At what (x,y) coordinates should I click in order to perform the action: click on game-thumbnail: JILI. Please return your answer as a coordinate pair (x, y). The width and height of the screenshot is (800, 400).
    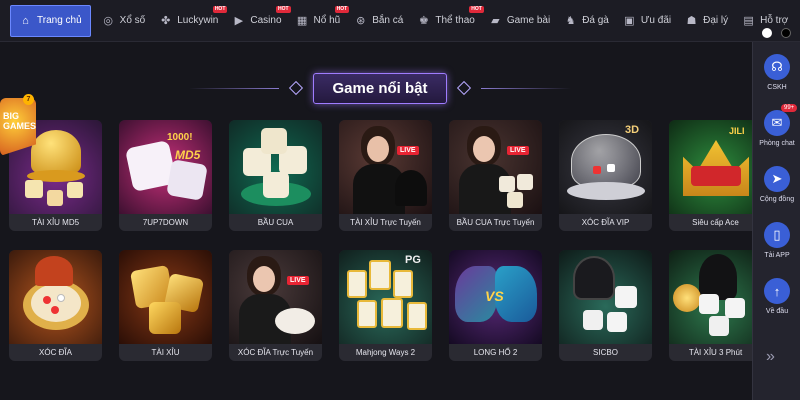
    Looking at the image, I should click on (715, 167).